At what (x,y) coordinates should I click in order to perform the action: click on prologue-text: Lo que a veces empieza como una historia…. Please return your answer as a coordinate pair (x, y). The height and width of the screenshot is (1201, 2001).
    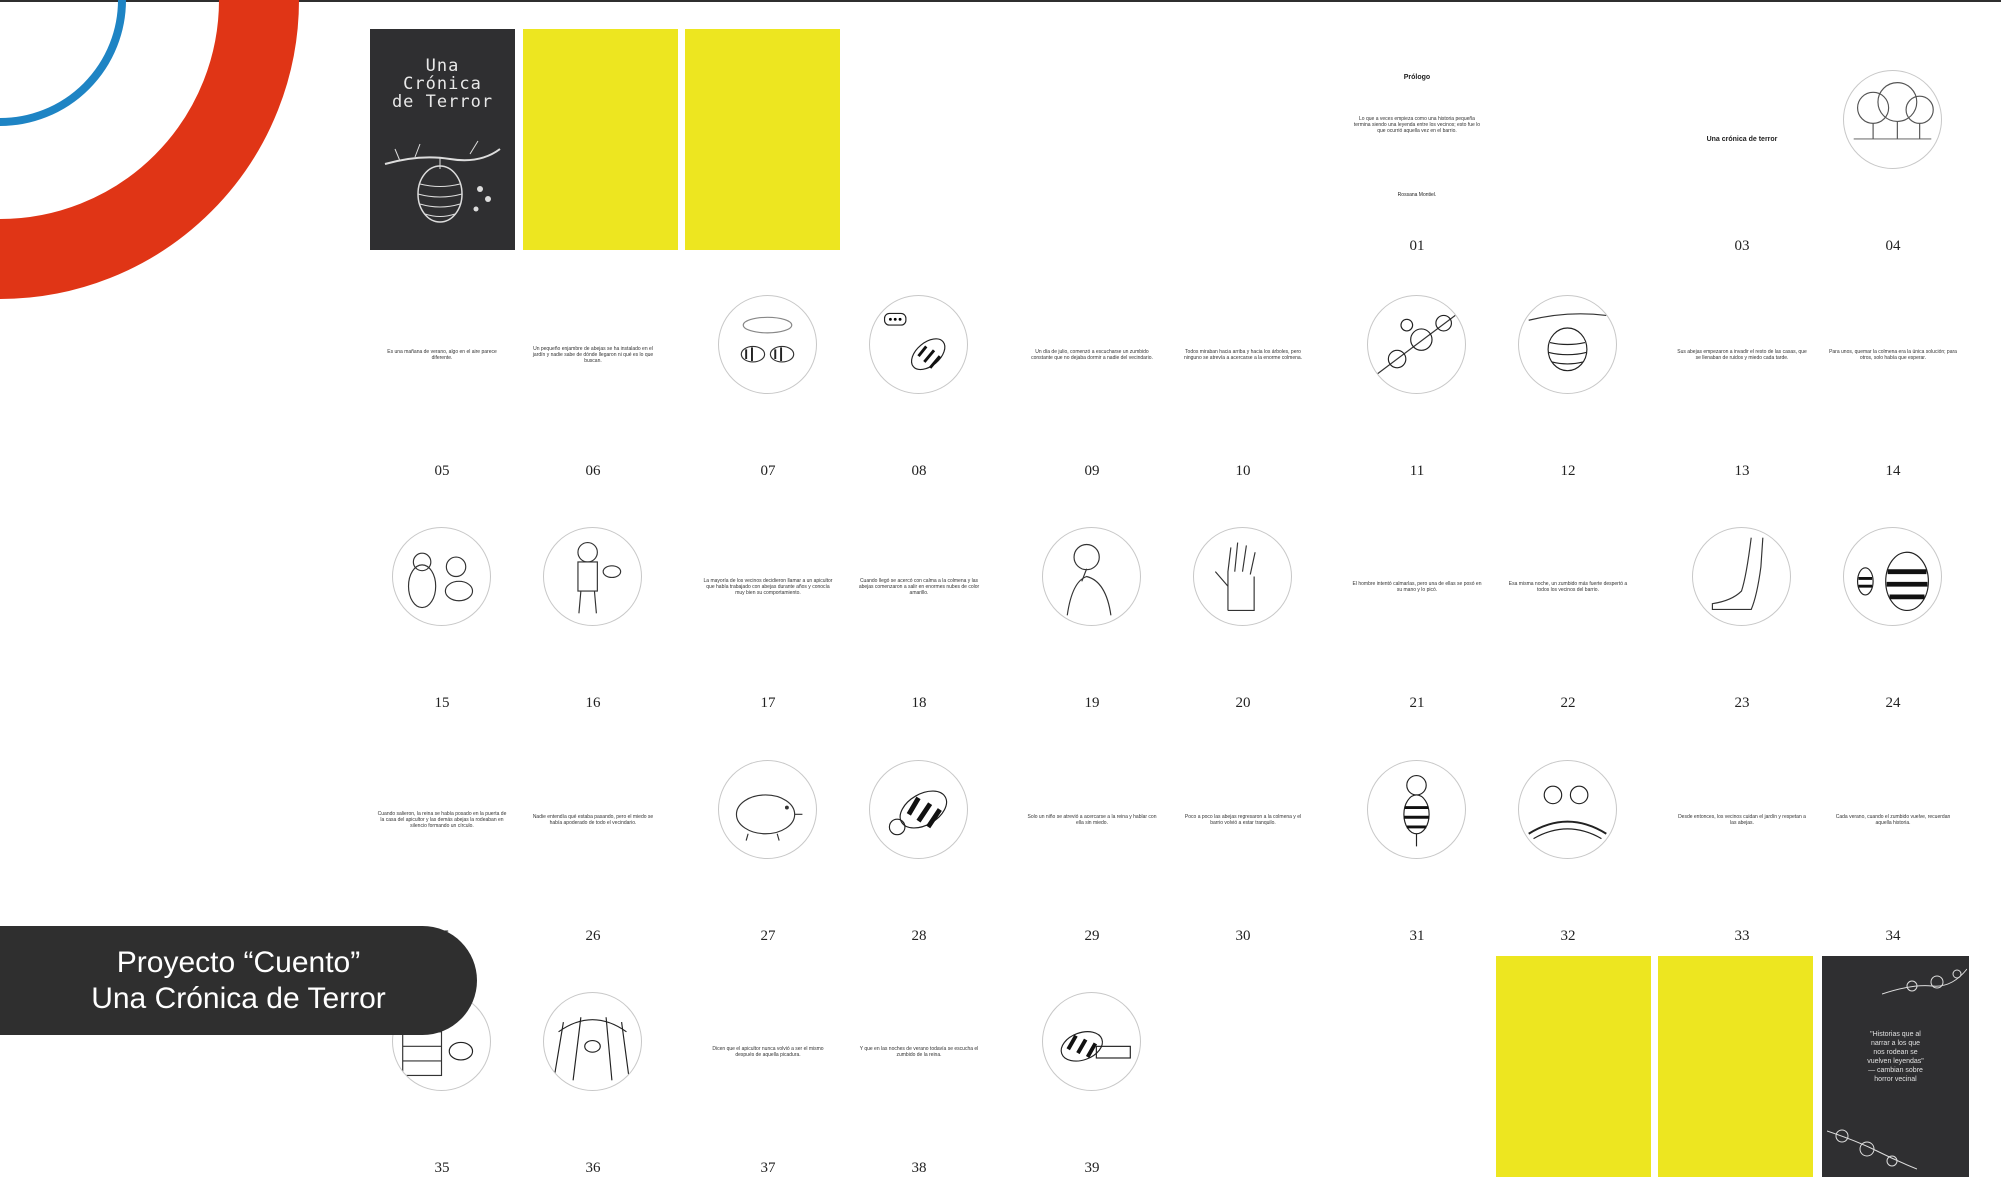
    Looking at the image, I should click on (1417, 125).